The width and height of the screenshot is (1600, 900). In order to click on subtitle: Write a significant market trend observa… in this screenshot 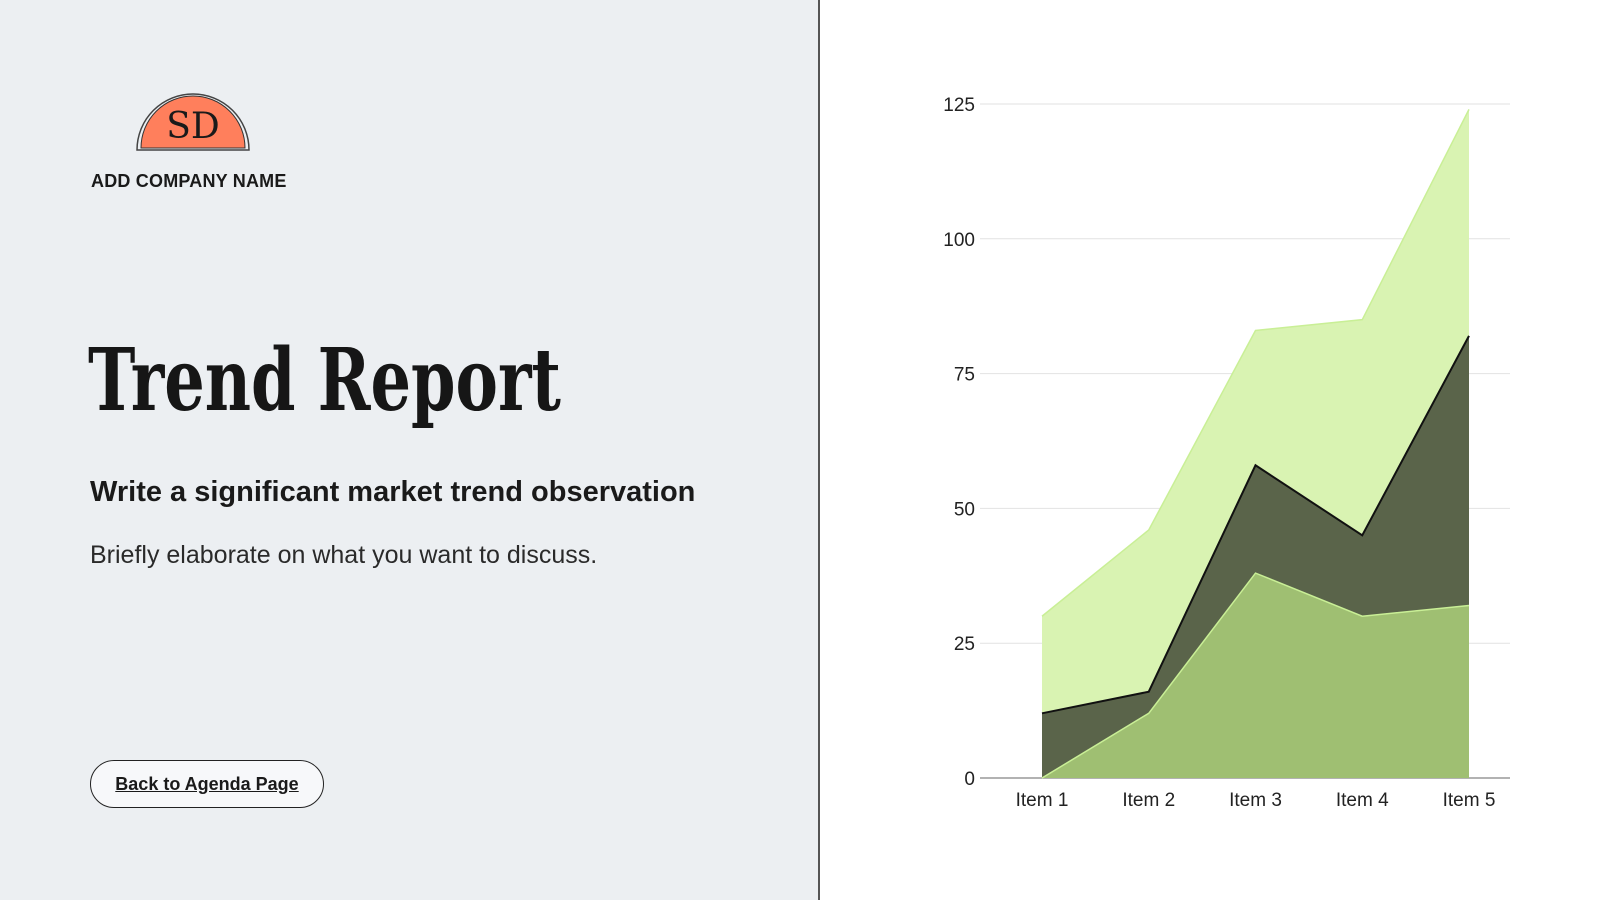, I will do `click(393, 492)`.